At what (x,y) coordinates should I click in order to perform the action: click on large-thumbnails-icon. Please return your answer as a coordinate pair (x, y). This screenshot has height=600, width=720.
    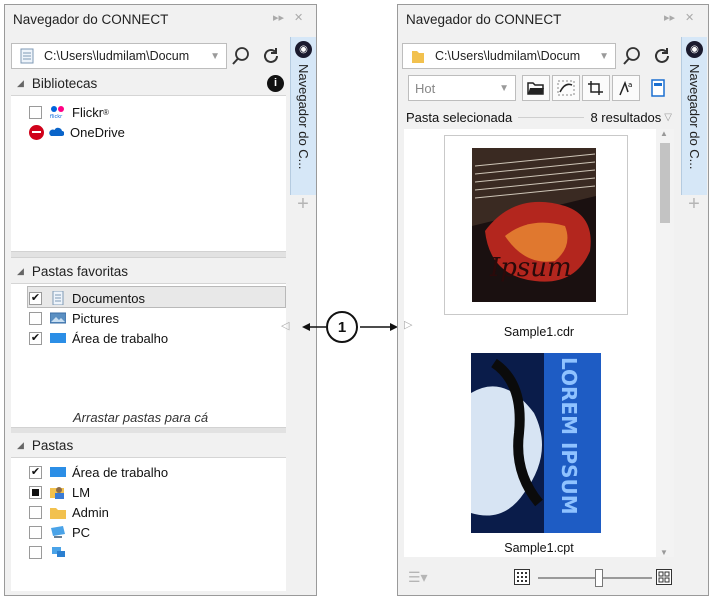
    Looking at the image, I should click on (664, 577).